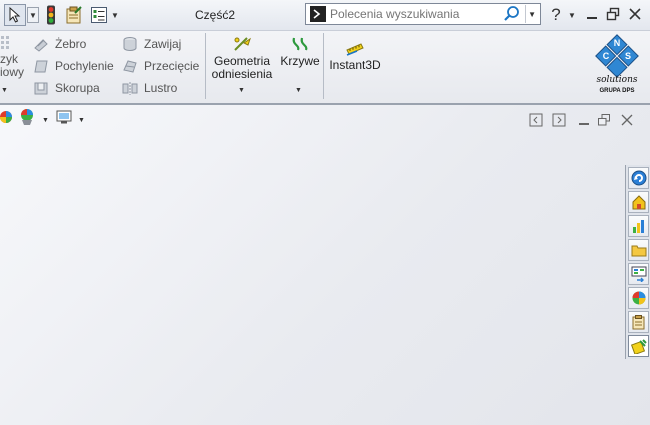 This screenshot has width=650, height=425. I want to click on task-pane-folder, so click(638, 250).